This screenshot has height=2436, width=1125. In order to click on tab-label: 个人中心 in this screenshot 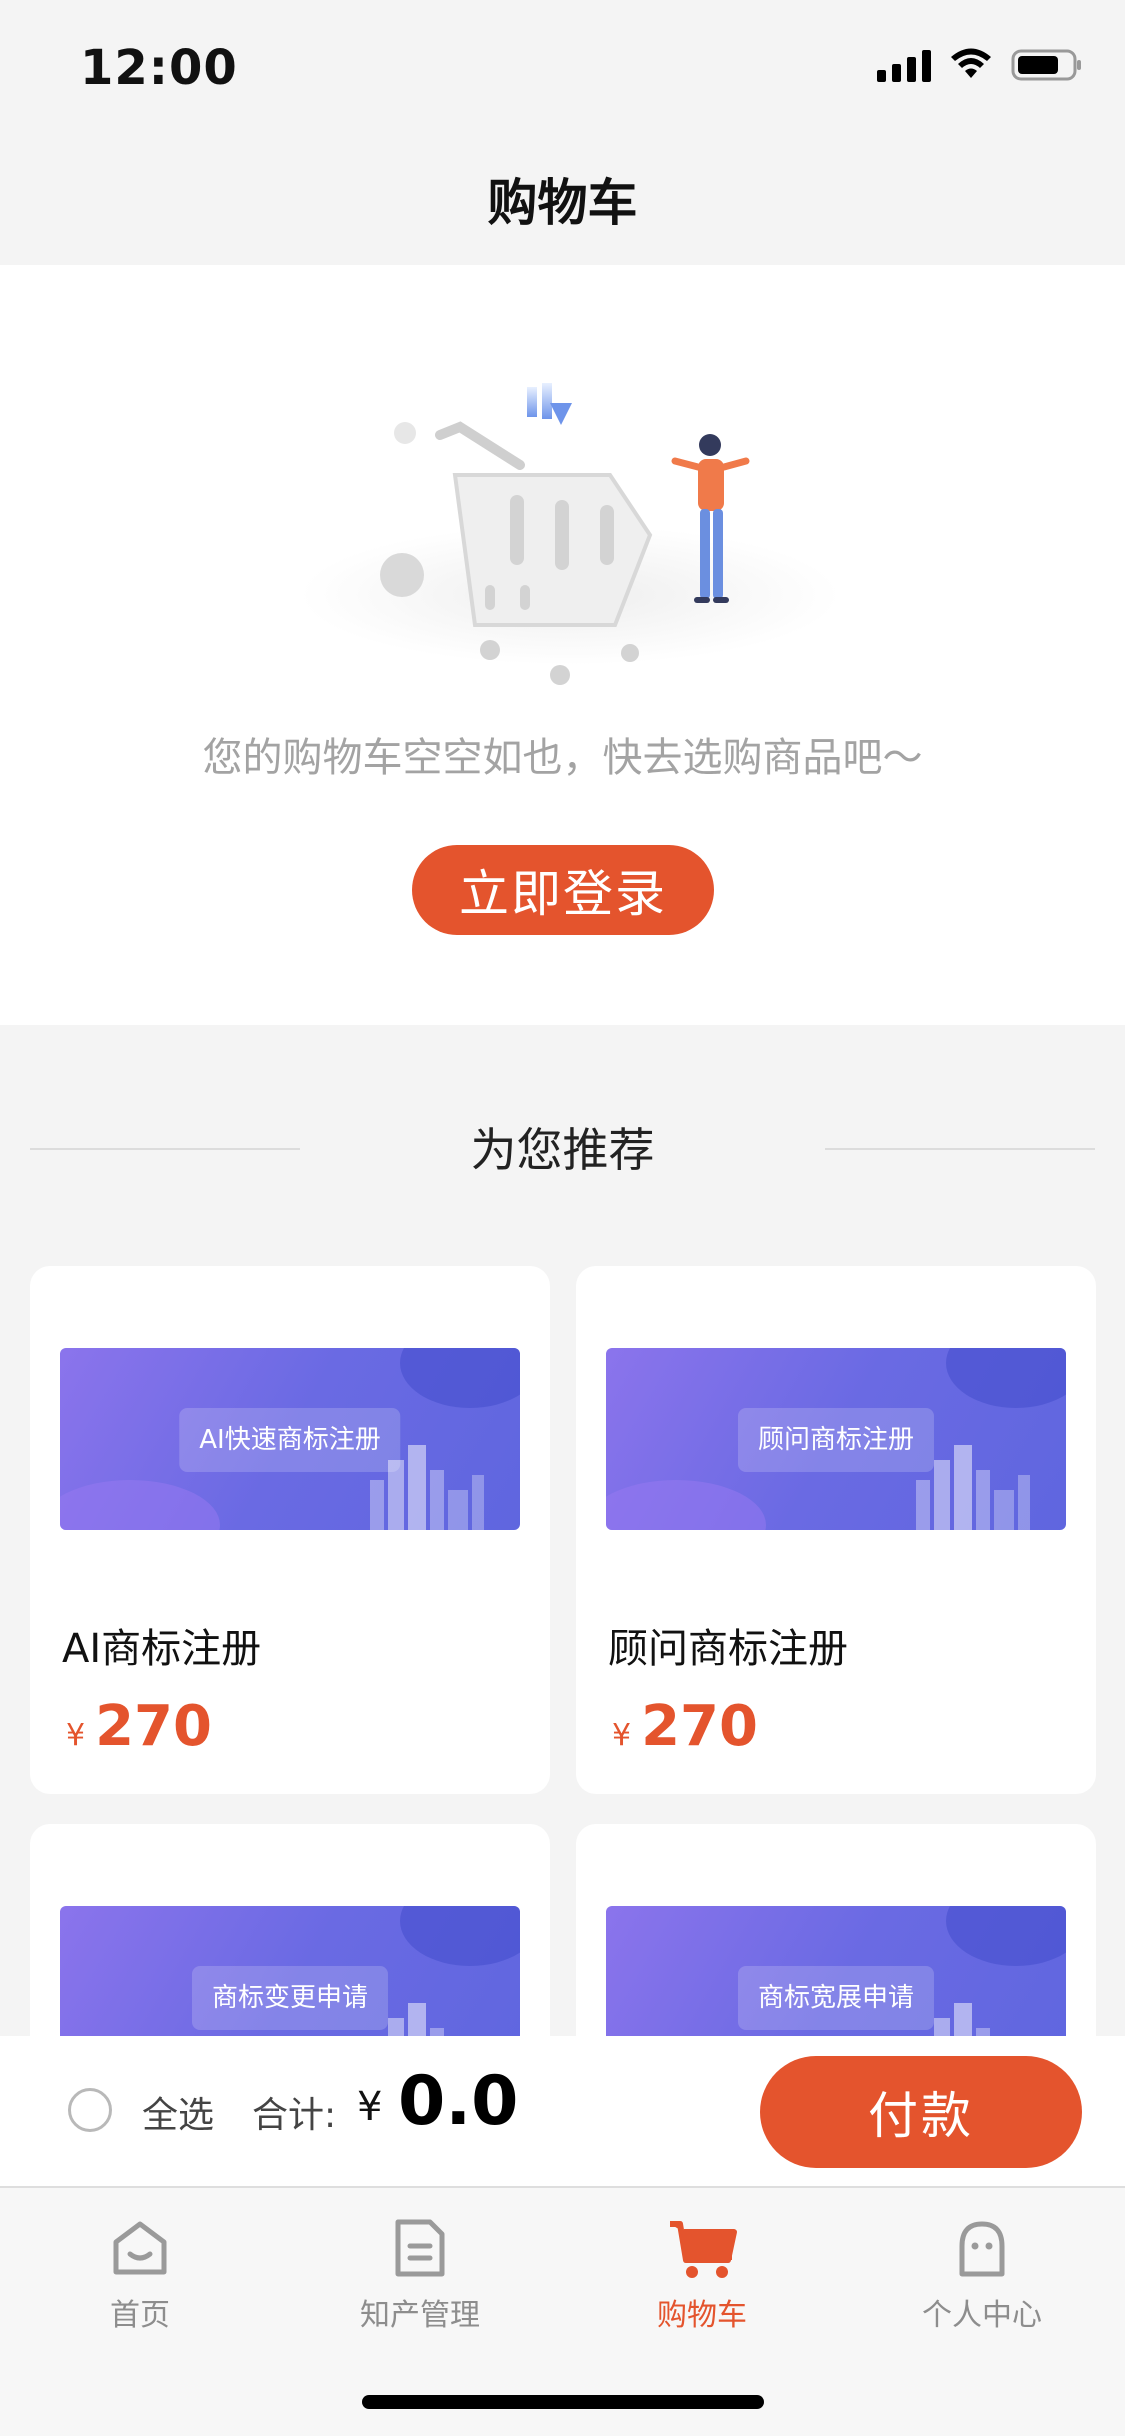, I will do `click(982, 2315)`.